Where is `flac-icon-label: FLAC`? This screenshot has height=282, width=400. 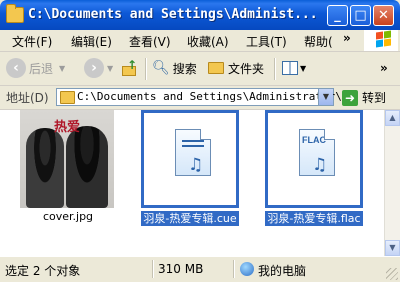 flac-icon-label: FLAC is located at coordinates (314, 140).